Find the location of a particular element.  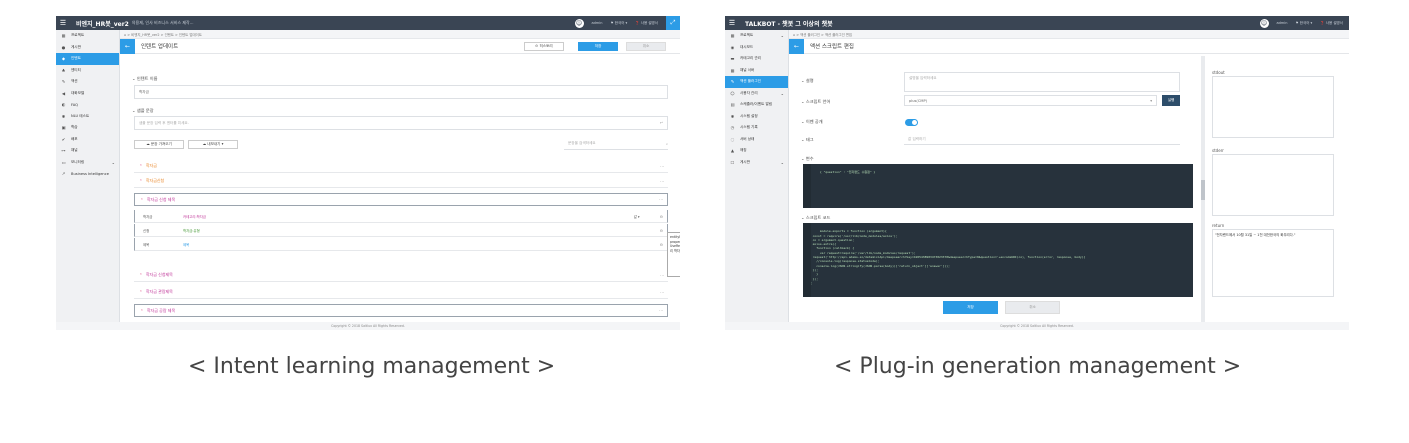

sidebar-item: ▬ 카테고리 관리 is located at coordinates (756, 59).